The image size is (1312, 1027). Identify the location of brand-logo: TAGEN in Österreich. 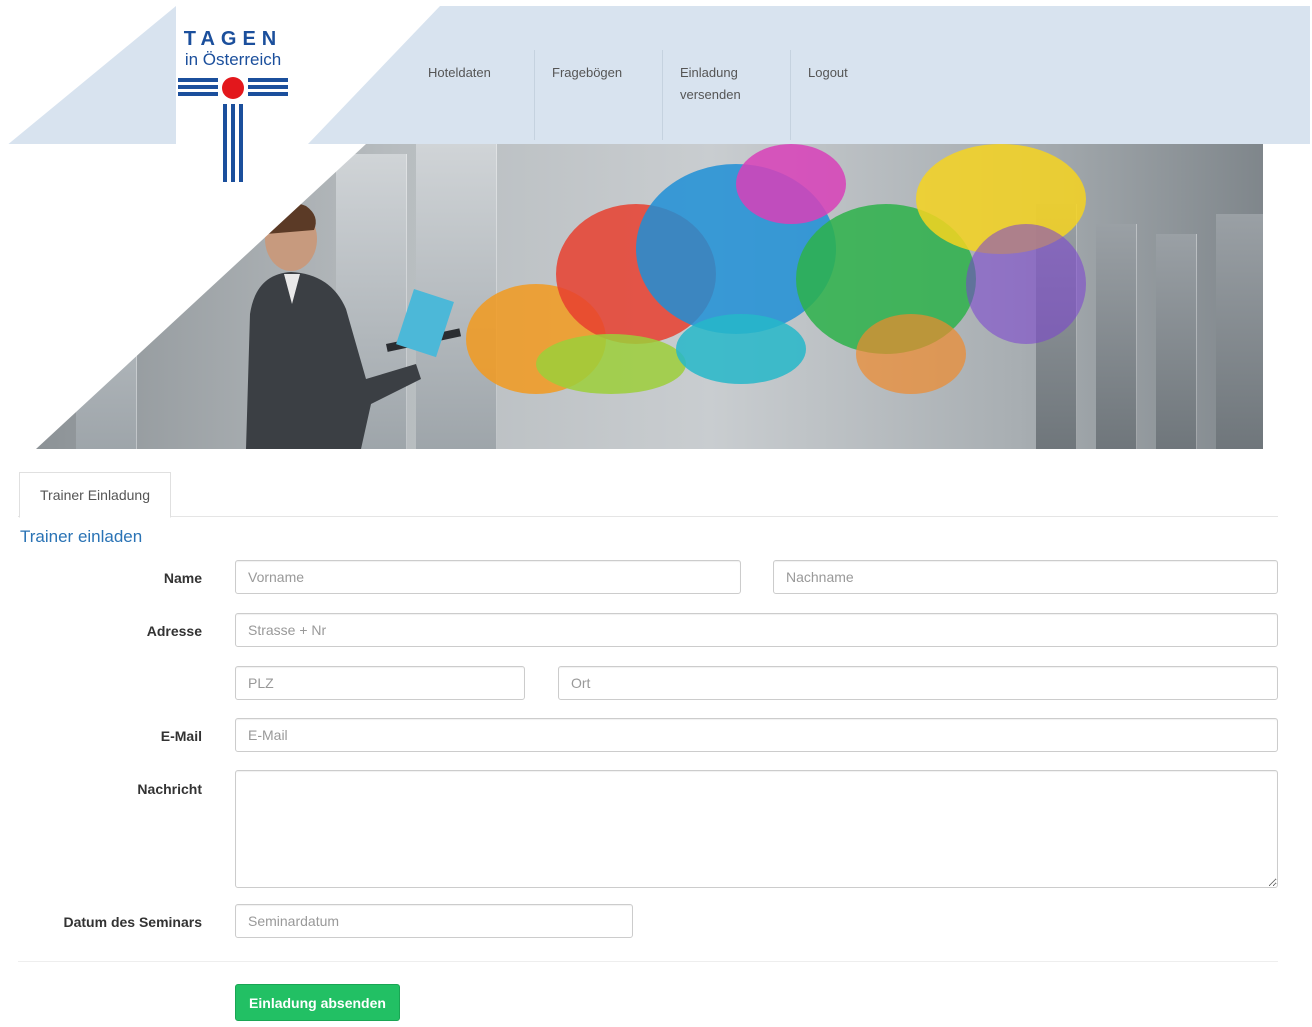
(233, 105).